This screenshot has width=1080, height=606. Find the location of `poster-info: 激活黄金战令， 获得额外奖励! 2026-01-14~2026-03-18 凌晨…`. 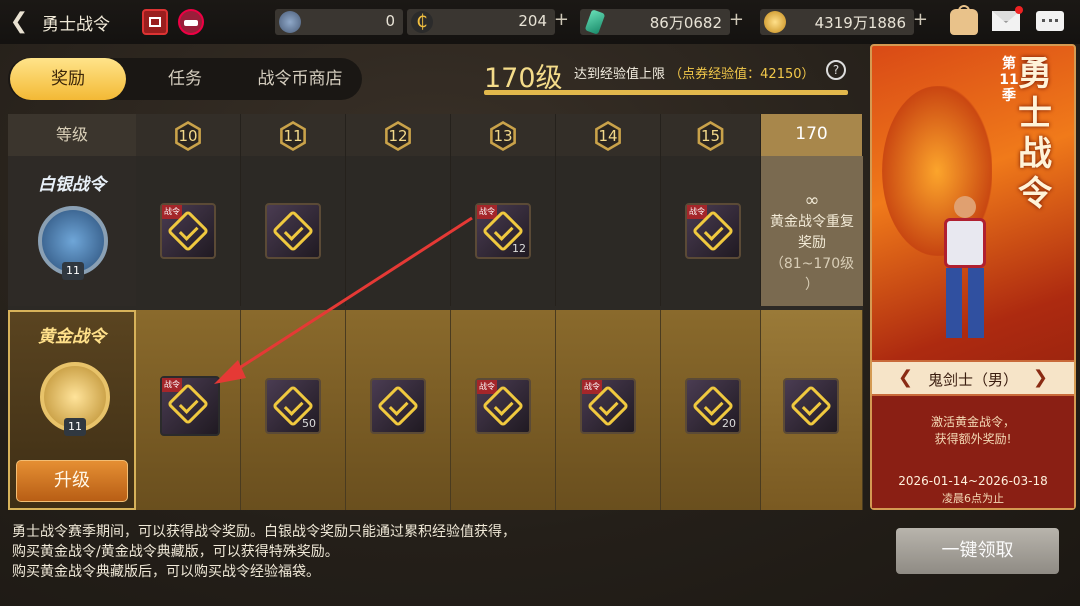

poster-info: 激活黄金战令， 获得额外奖励! 2026-01-14~2026-03-18 凌晨… is located at coordinates (973, 452).